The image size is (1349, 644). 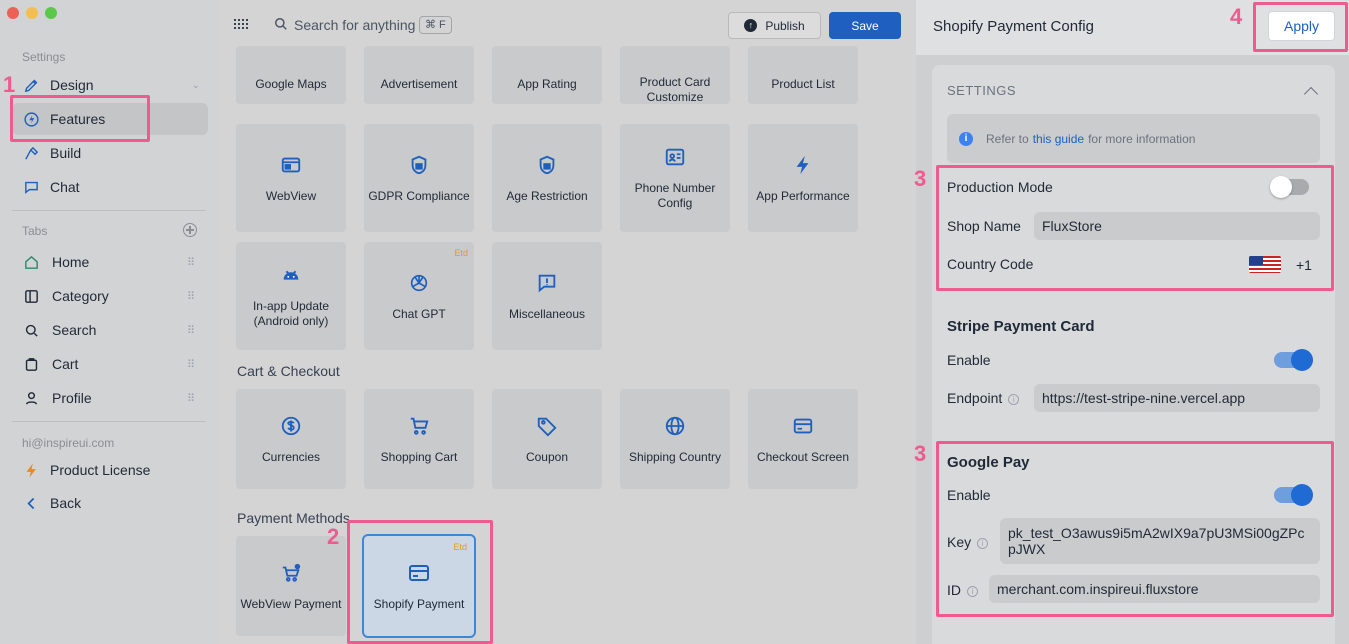 I want to click on apply-button: Apply, so click(x=1301, y=26).